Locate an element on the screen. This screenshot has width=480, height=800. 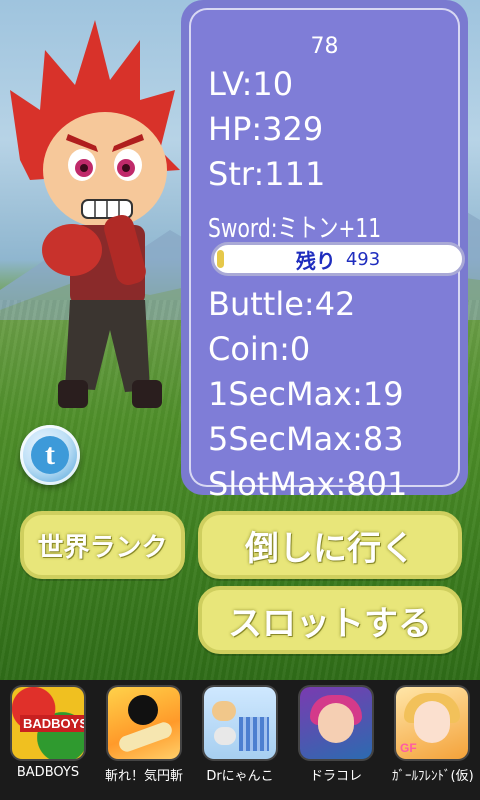
board-graphic is located at coordinates (145, 737).